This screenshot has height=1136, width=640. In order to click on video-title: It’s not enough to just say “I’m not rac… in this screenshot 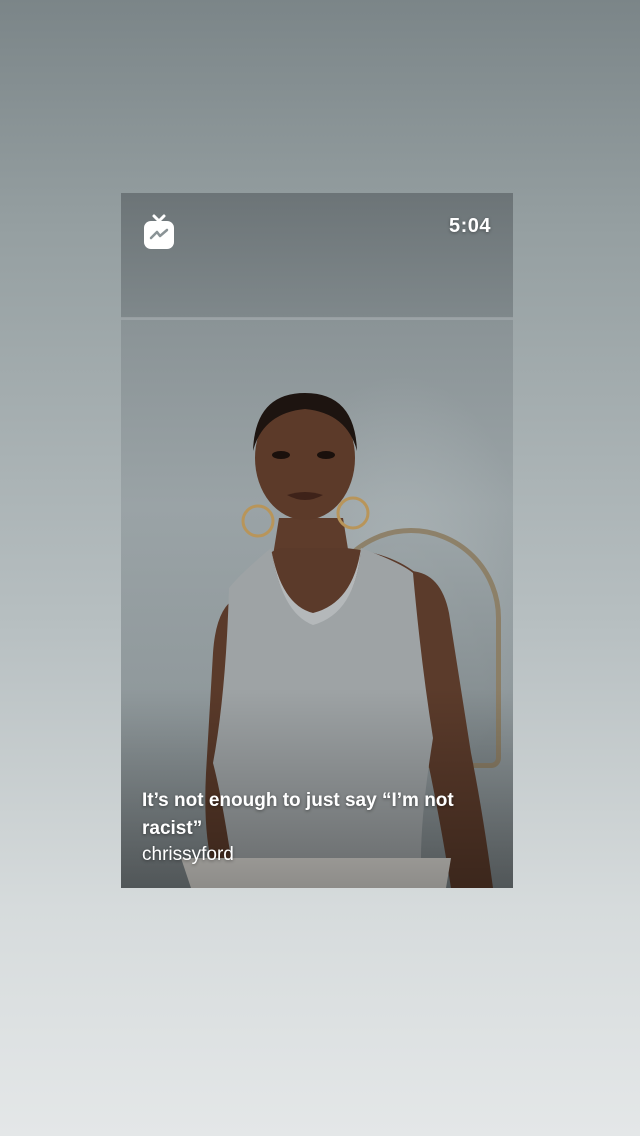, I will do `click(307, 815)`.